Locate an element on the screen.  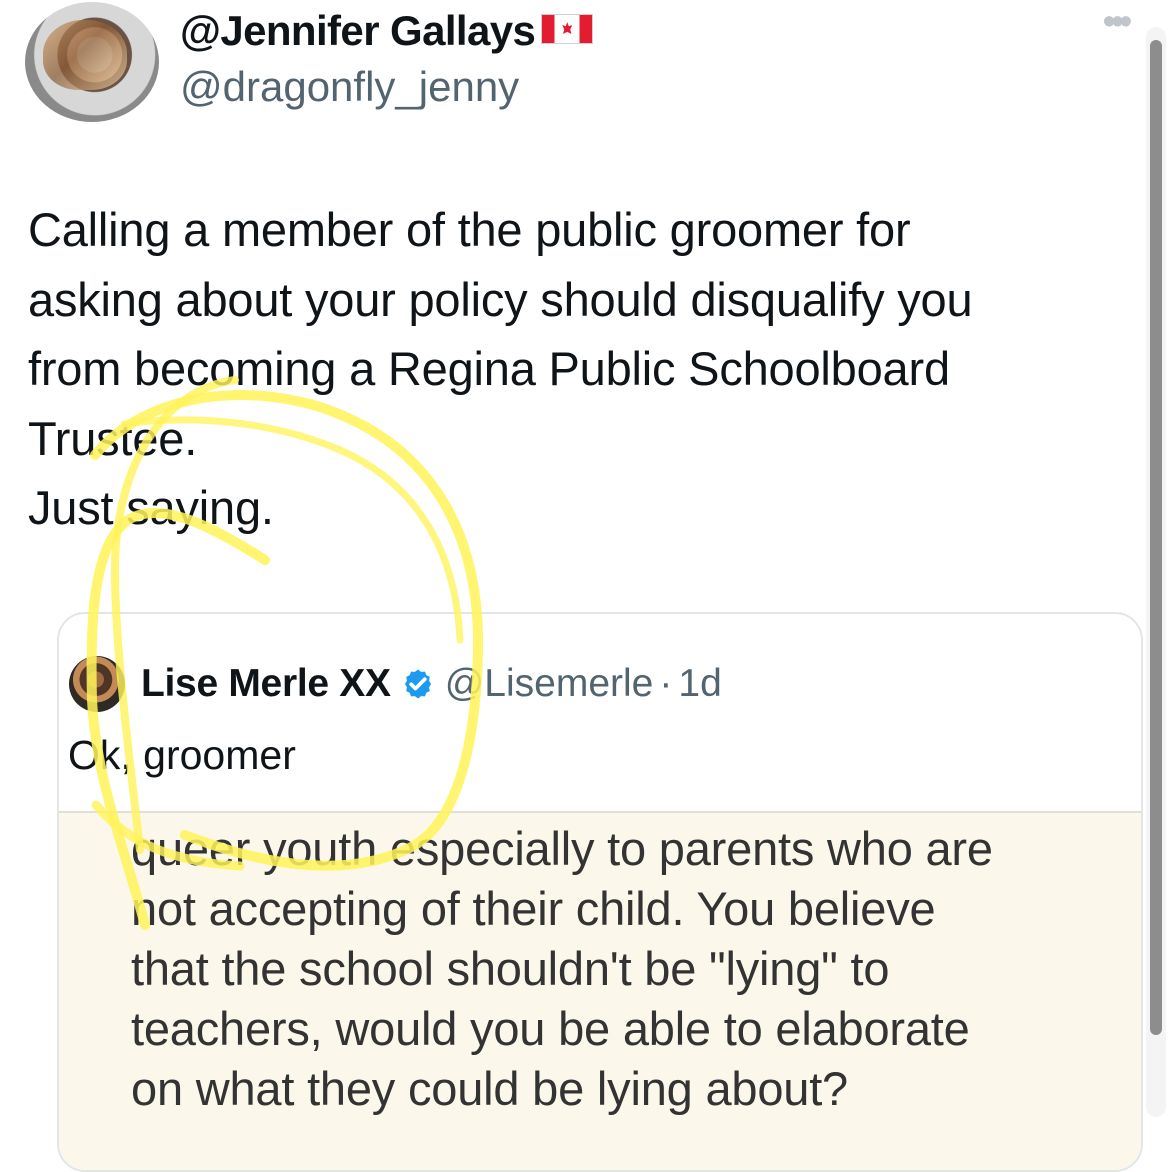
author-handle: @dragonfly_jenny is located at coordinates (349, 87).